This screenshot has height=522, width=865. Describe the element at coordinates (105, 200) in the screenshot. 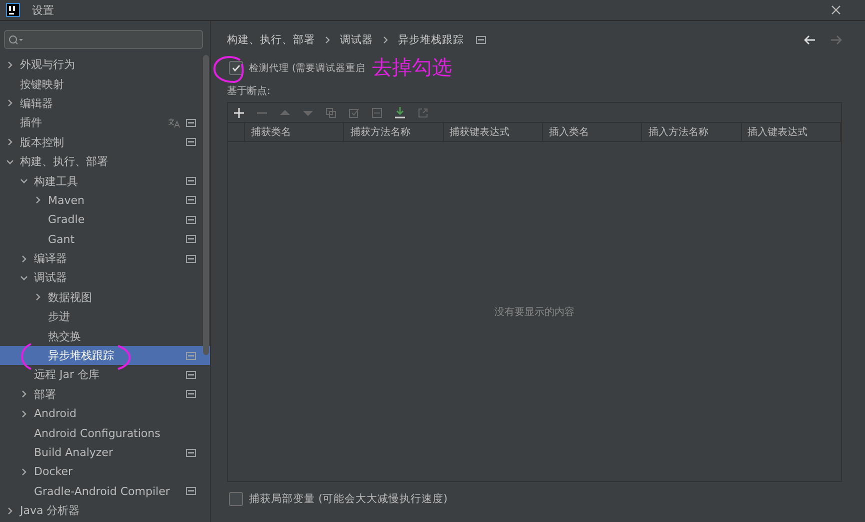

I see `sidebar-item: Maven` at that location.